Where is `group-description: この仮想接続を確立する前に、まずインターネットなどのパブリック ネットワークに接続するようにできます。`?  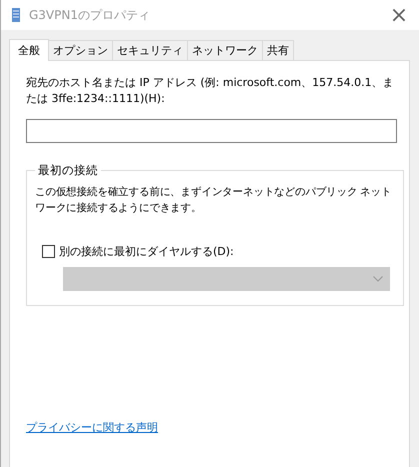 group-description: この仮想接続を確立する前に、まずインターネットなどのパブリック ネットワークに接続するようにできます。 is located at coordinates (213, 200).